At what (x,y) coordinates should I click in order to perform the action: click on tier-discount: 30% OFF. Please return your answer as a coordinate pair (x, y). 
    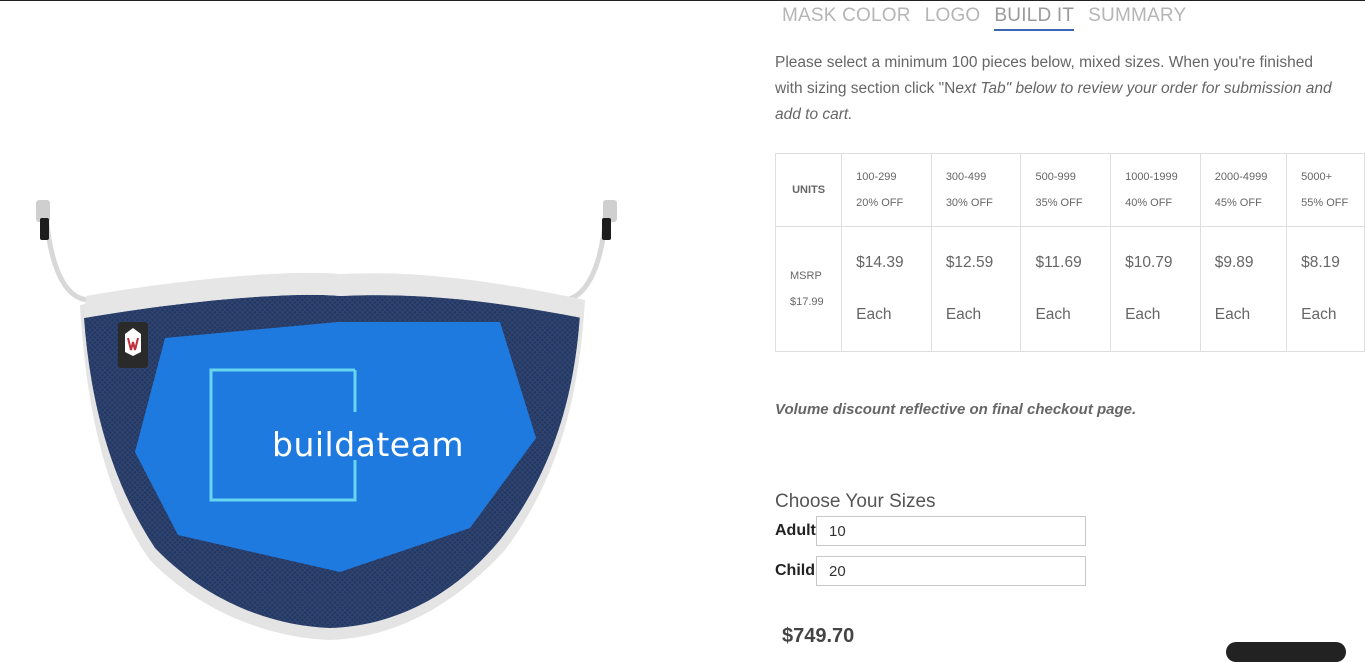
    Looking at the image, I should click on (969, 203).